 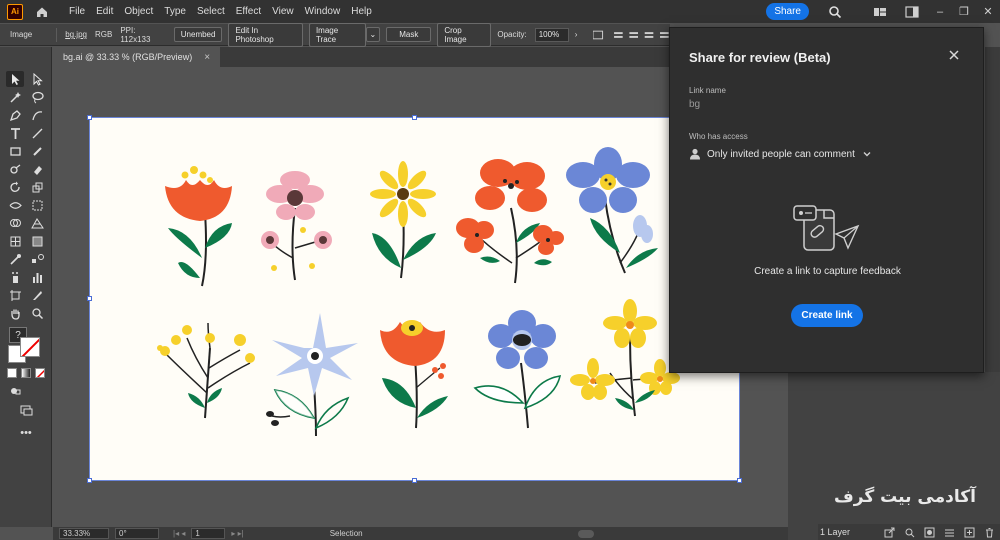 I want to click on menu-file: File, so click(x=77, y=11).